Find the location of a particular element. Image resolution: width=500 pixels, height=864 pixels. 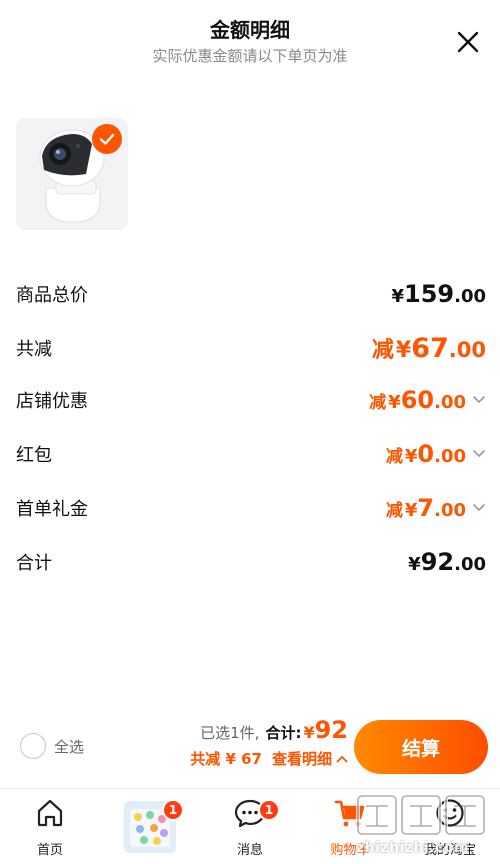

radio-unchecked-icon is located at coordinates (33, 746).